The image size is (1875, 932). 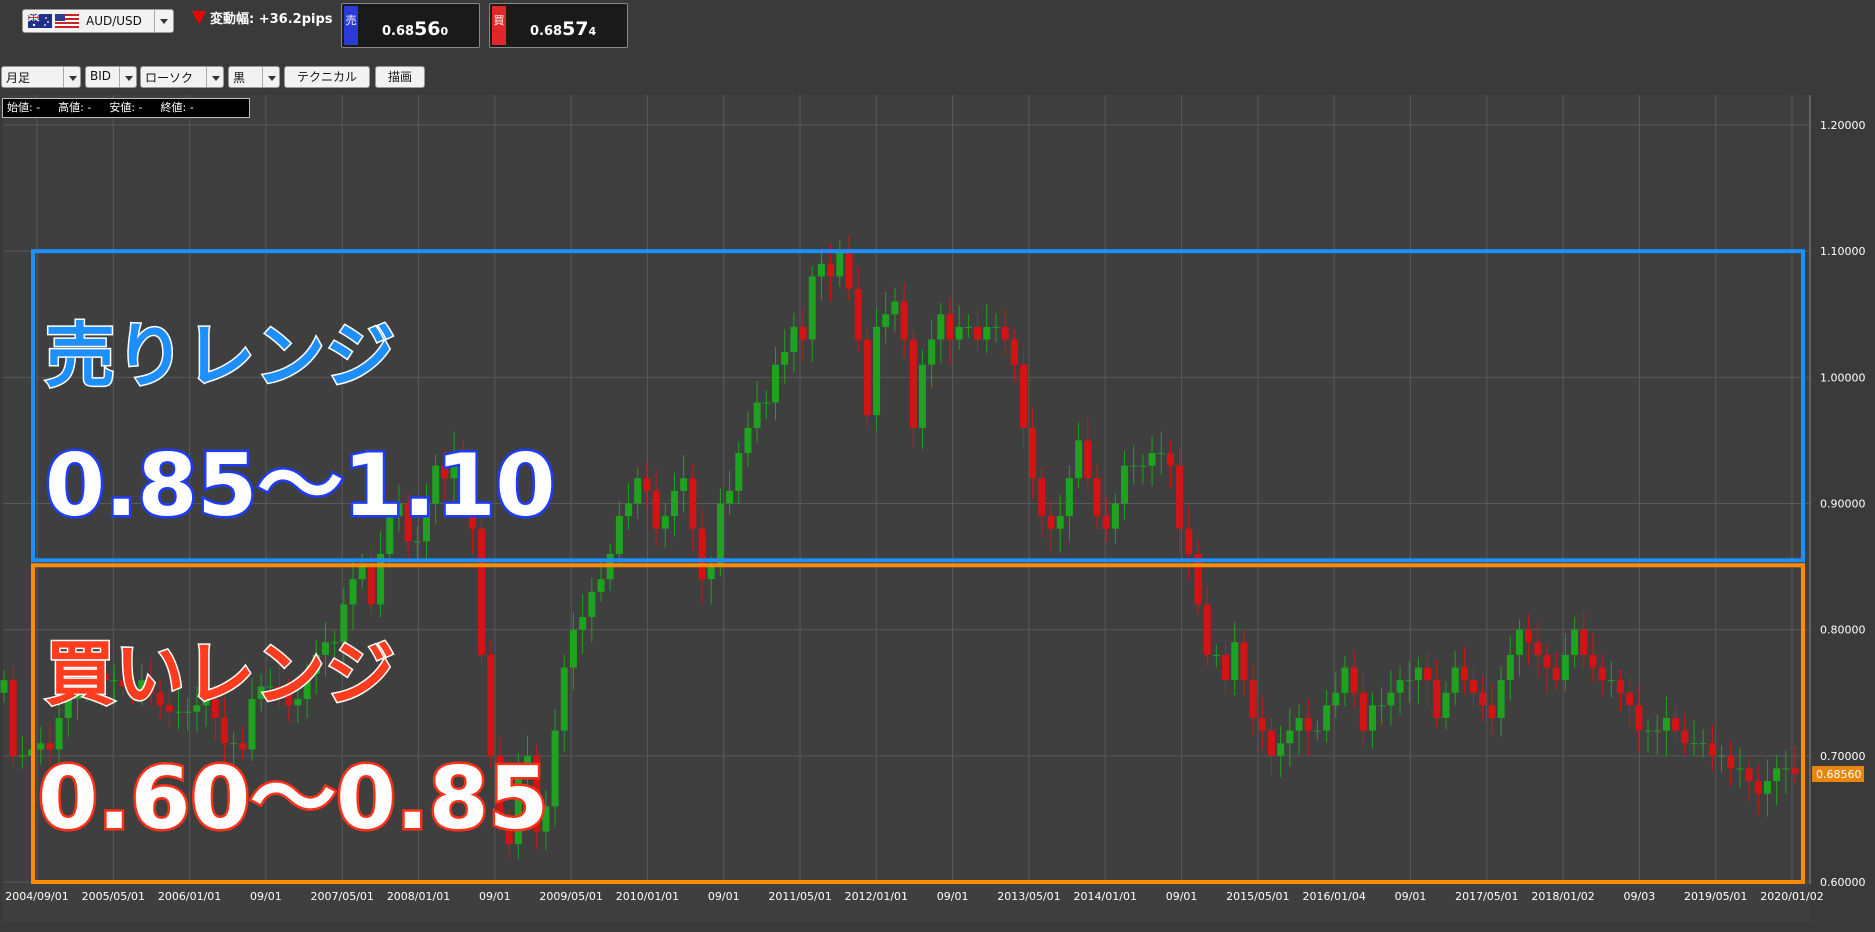 I want to click on ohlc-readout: 始値: - 高値: - 安値: - 終値: -, so click(x=126, y=108).